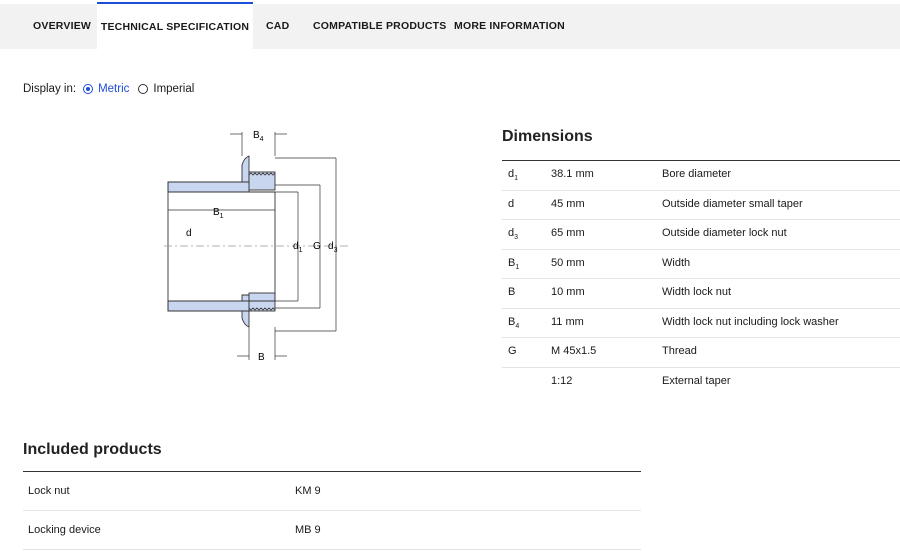  I want to click on metric-option: Metric, so click(110, 89).